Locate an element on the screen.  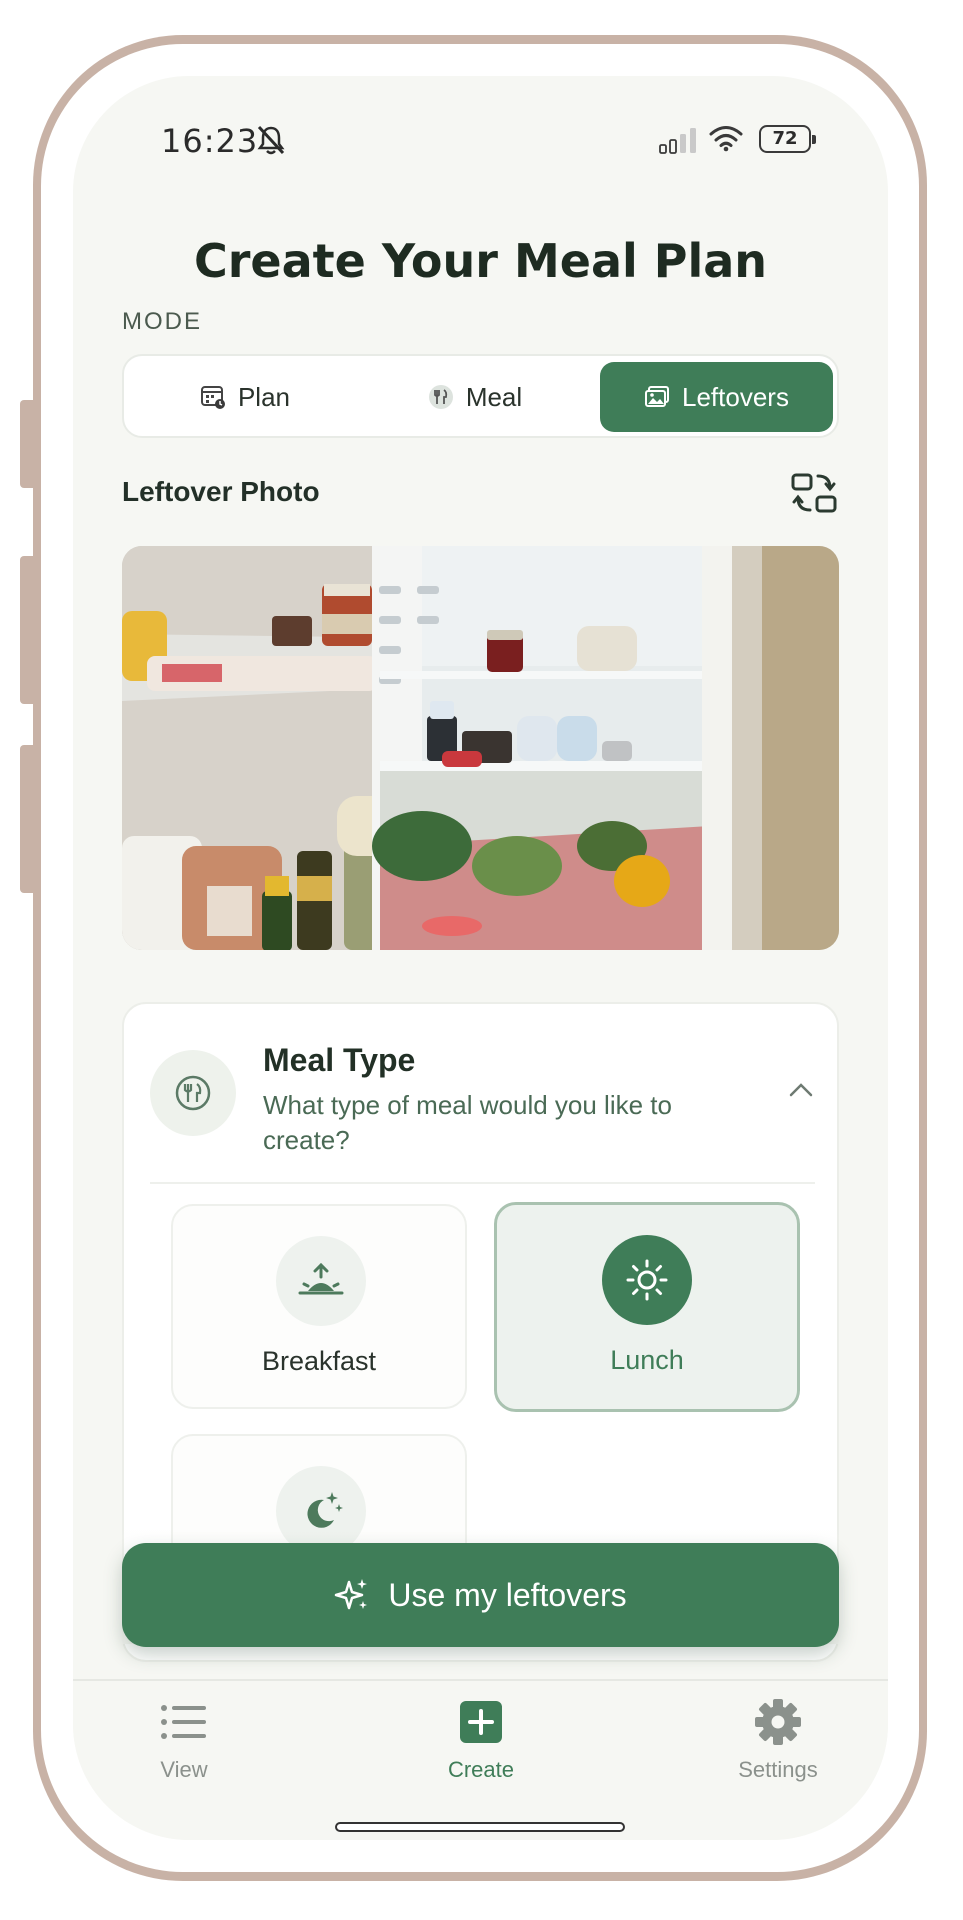
tab-settings-label: Settings is located at coordinates (778, 1769).